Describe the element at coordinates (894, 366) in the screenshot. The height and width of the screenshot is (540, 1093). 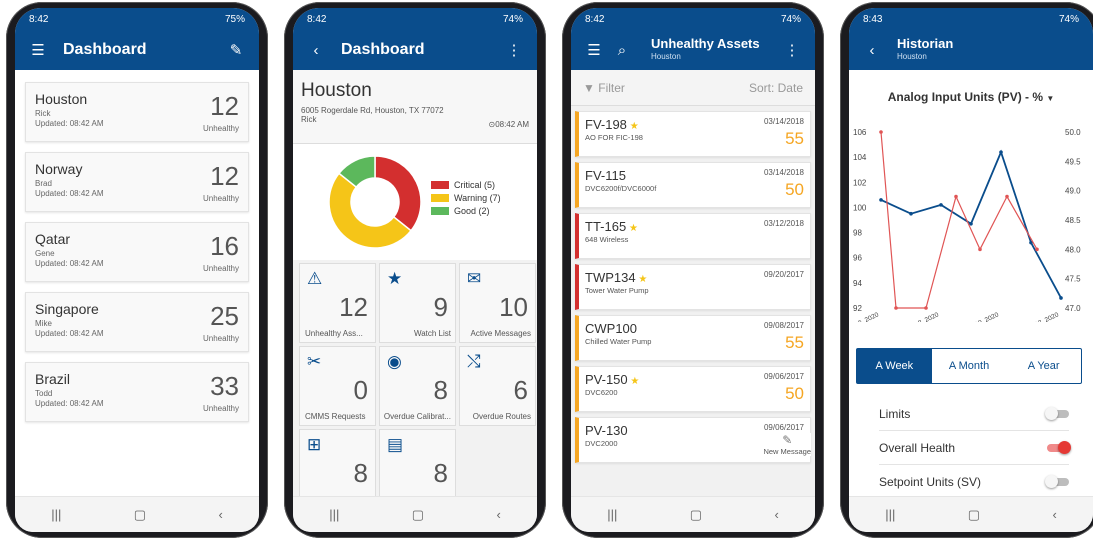
I see `range-option: A Week` at that location.